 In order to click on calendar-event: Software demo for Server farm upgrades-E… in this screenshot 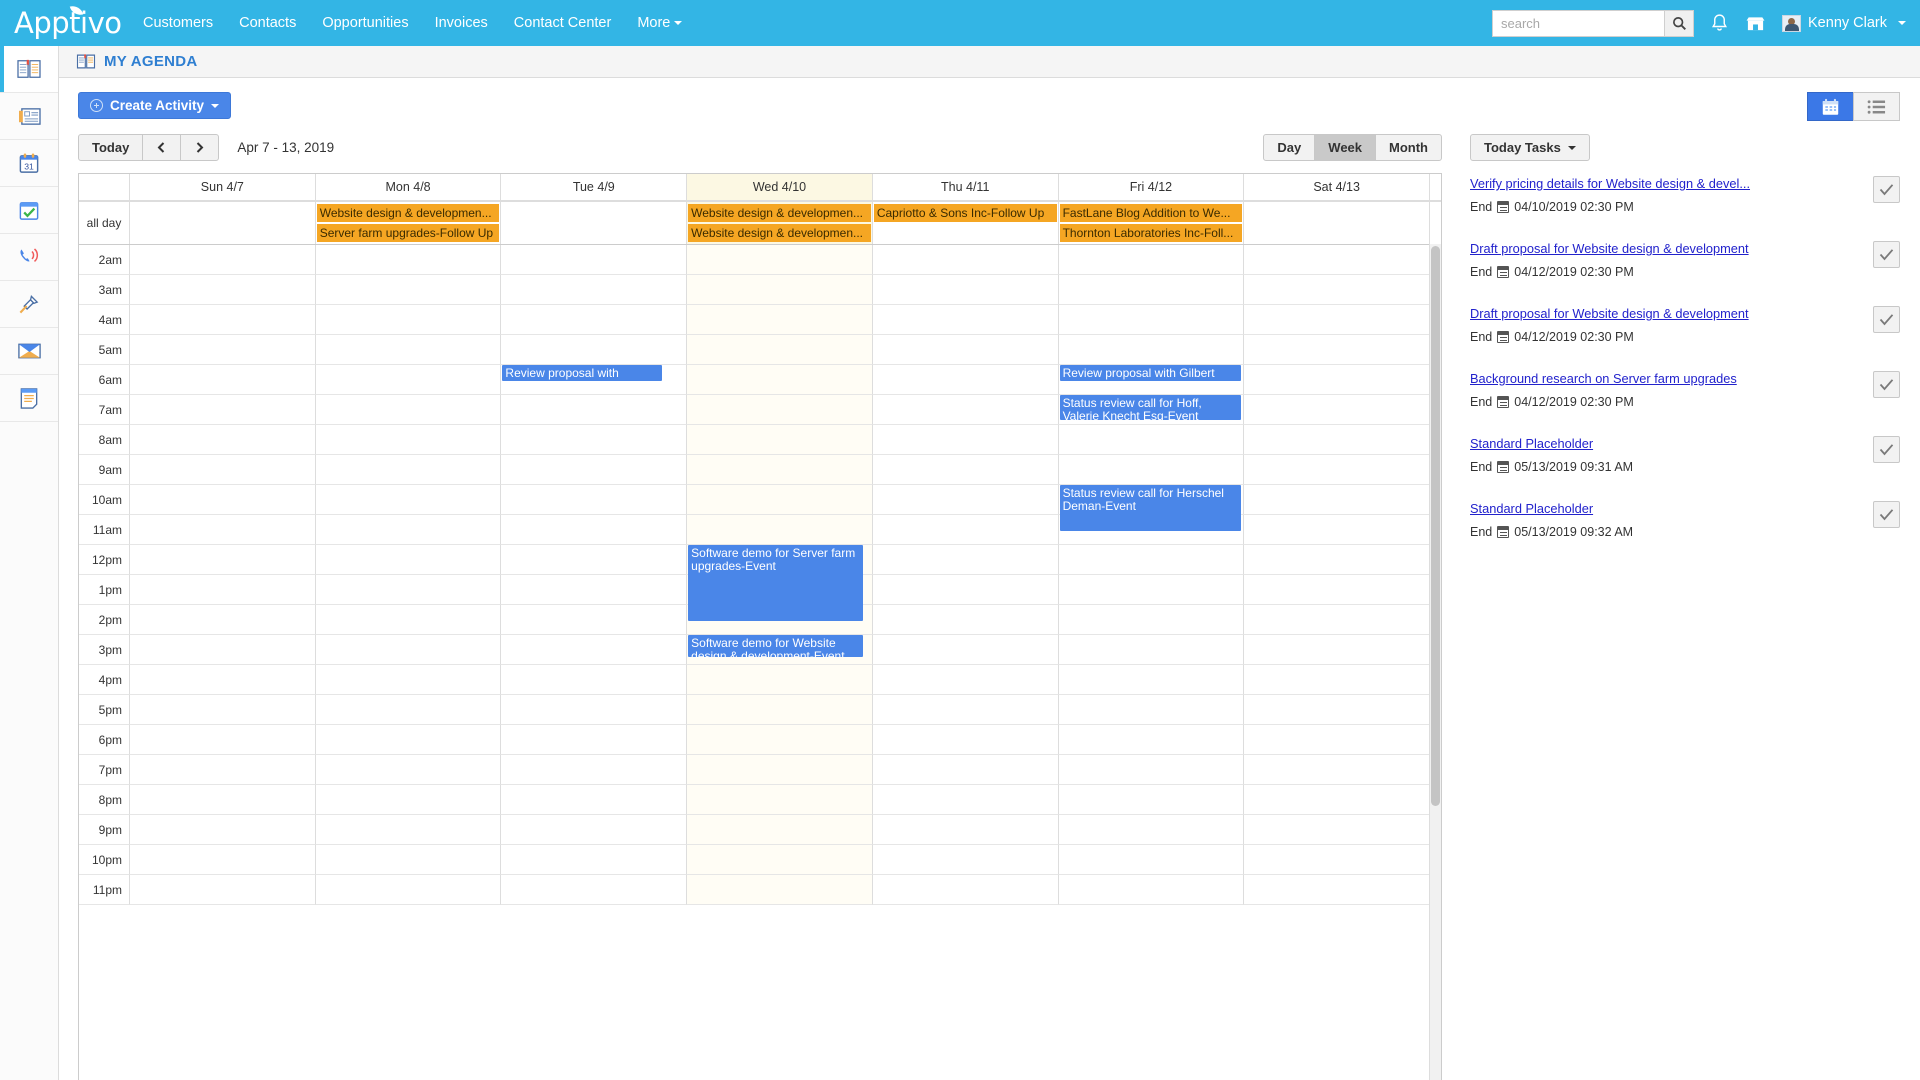, I will do `click(775, 583)`.